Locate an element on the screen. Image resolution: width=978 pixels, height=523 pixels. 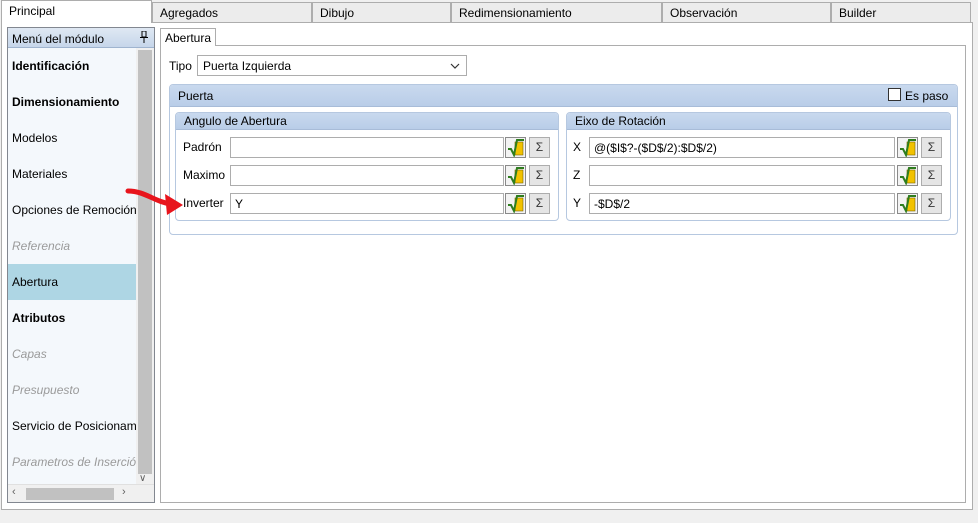
module-menu-header: Menú del módulo is located at coordinates (81, 38).